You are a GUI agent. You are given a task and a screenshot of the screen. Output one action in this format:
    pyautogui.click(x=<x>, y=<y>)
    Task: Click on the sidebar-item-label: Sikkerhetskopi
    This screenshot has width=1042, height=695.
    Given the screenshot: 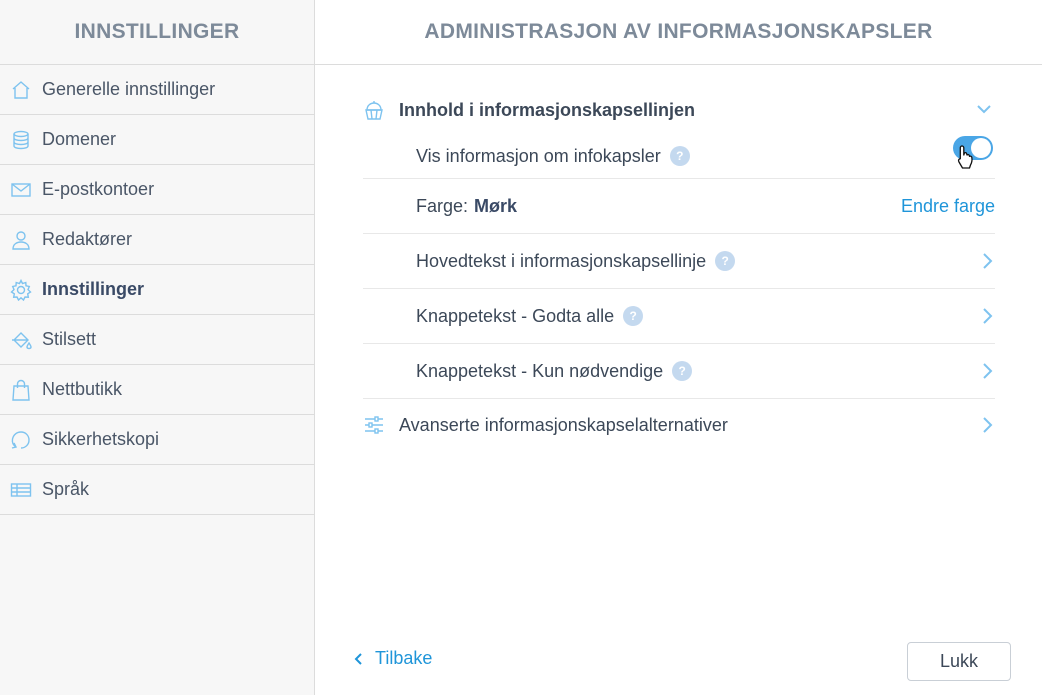 What is the action you would take?
    pyautogui.click(x=101, y=439)
    